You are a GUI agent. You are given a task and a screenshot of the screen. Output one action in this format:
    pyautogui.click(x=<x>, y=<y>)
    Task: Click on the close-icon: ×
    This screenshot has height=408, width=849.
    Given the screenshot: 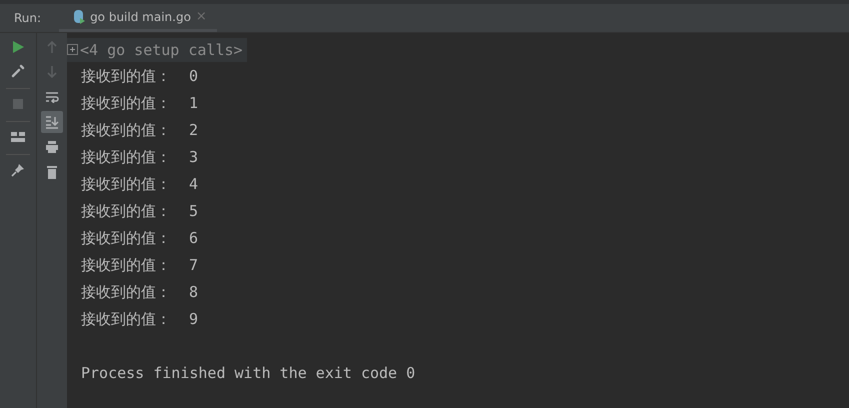 What is the action you would take?
    pyautogui.click(x=201, y=16)
    